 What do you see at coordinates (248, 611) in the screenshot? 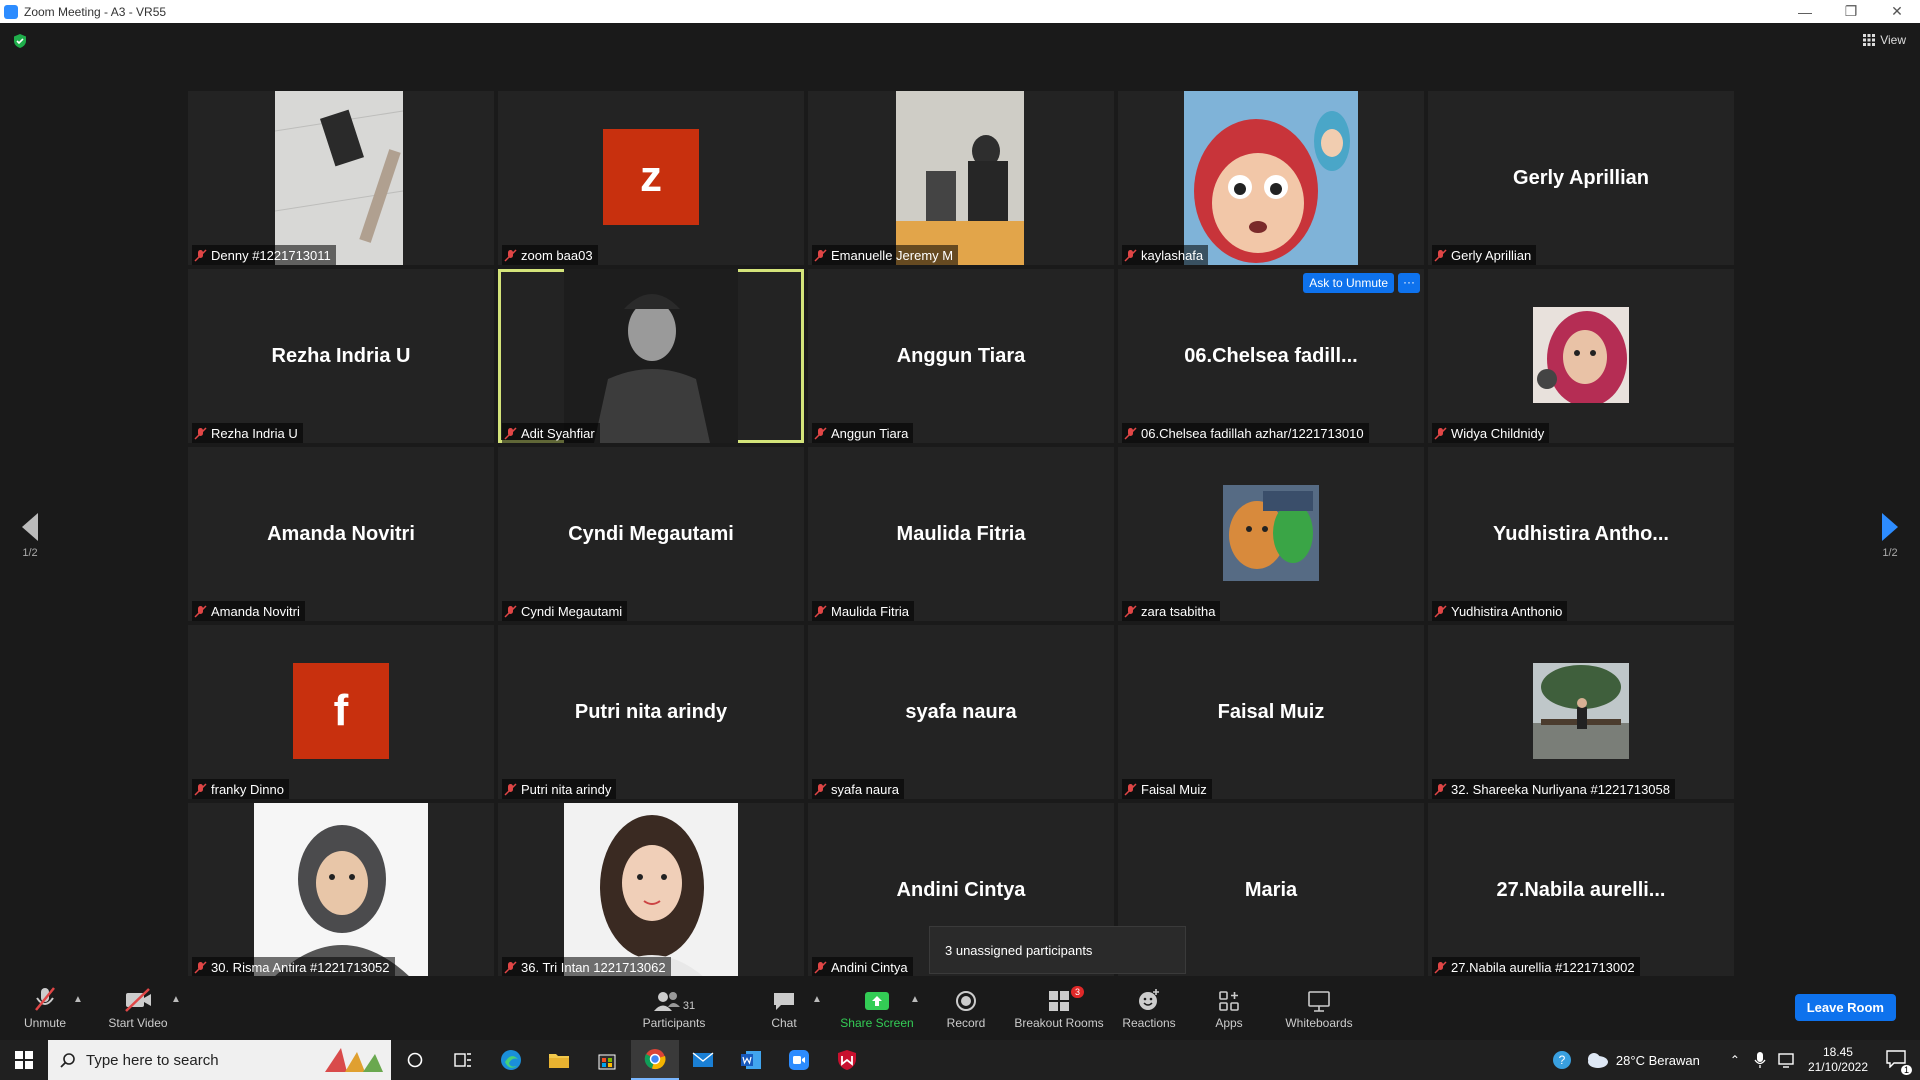
I see `name-label: Amanda Novitri` at bounding box center [248, 611].